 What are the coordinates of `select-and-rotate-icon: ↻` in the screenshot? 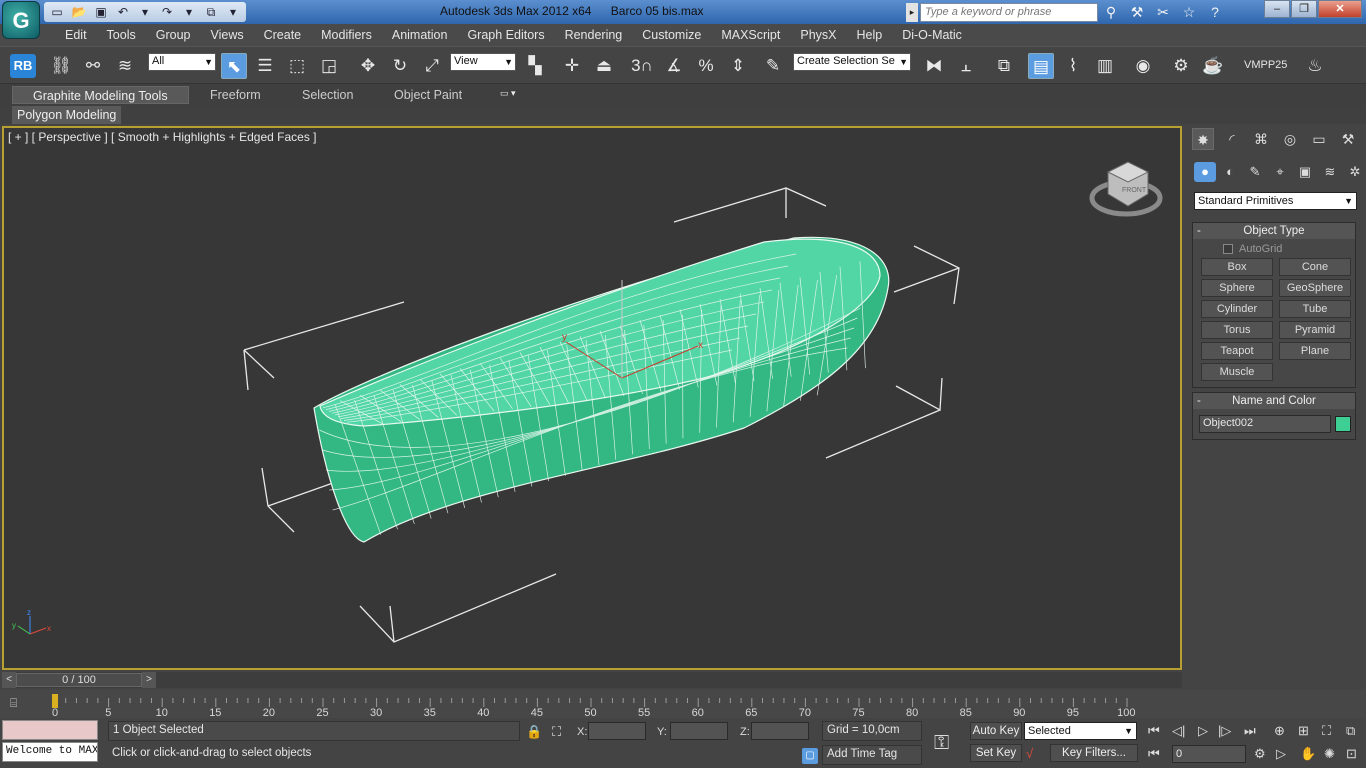 It's located at (400, 66).